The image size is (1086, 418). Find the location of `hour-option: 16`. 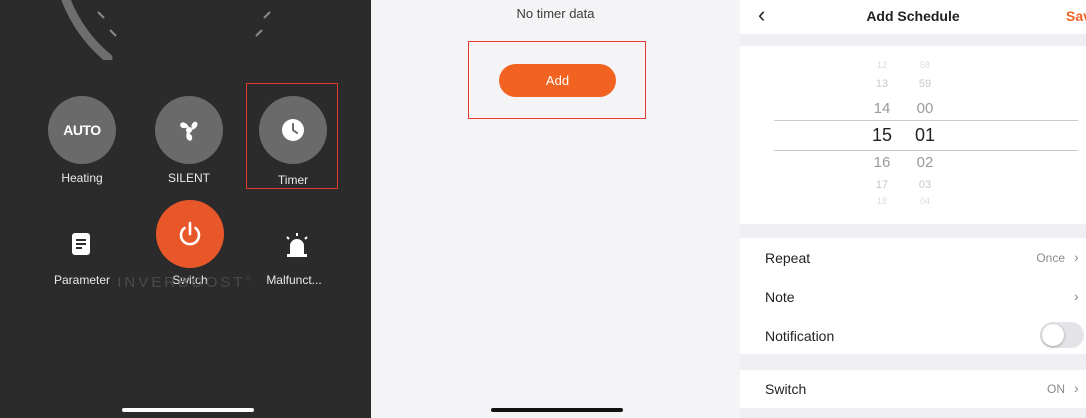

hour-option: 16 is located at coordinates (882, 162).